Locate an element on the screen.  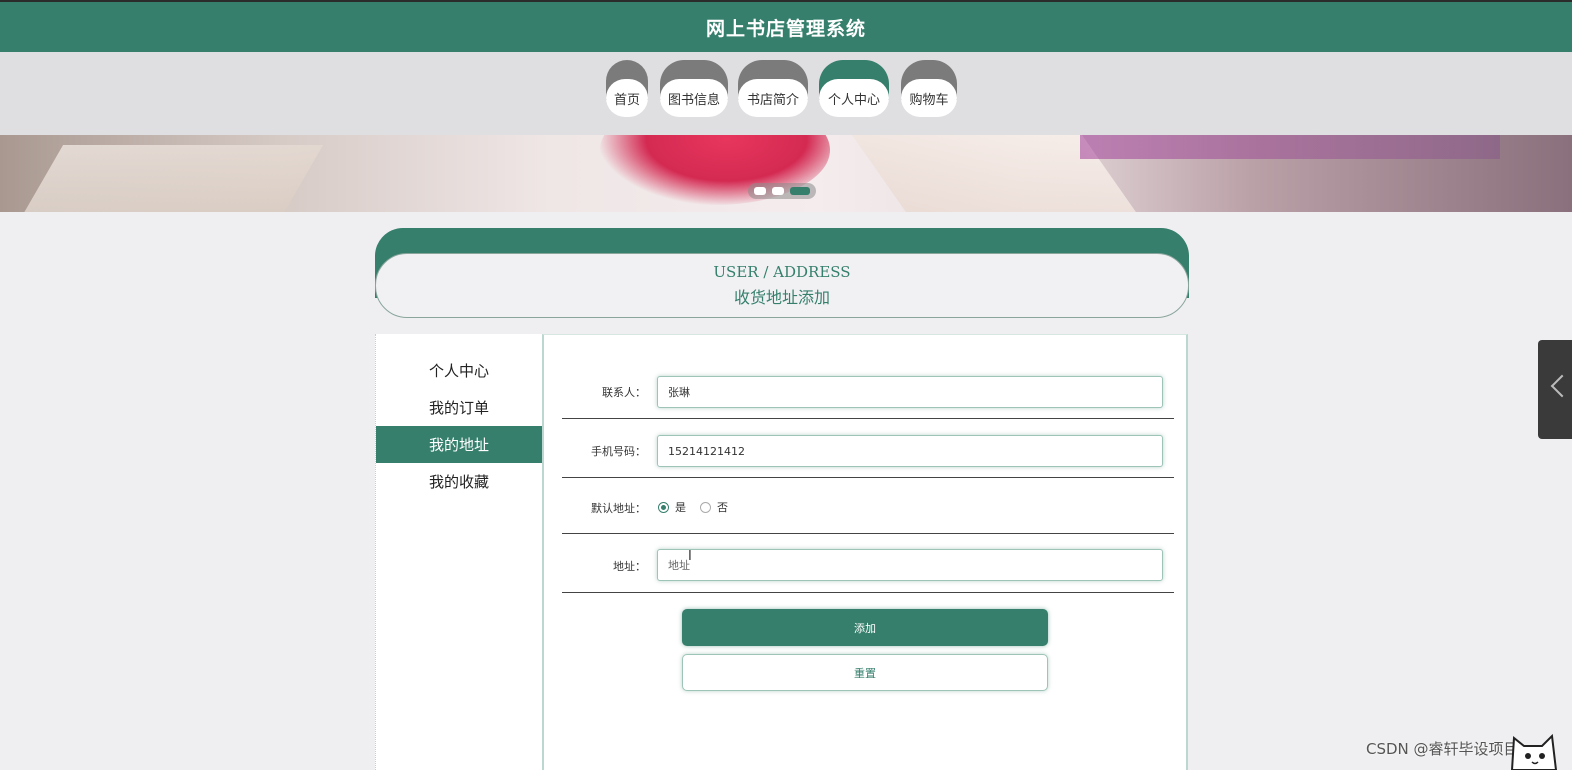
form-row-contact: 联系人： is located at coordinates (868, 397).